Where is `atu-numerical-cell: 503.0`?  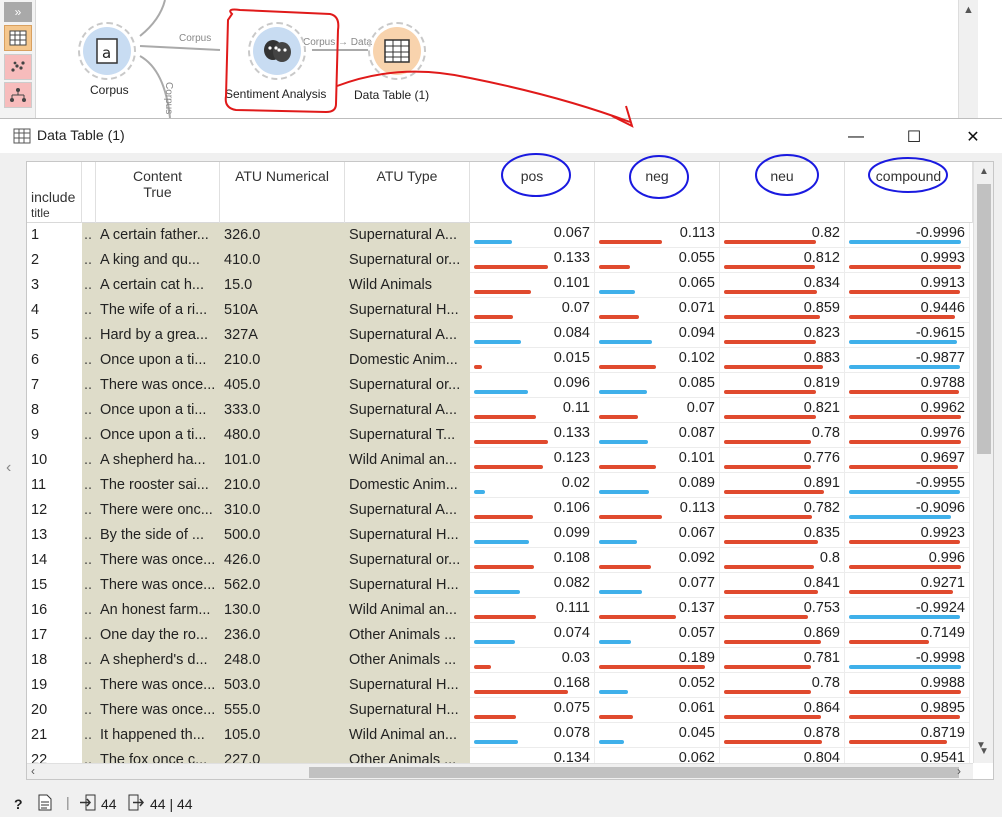 atu-numerical-cell: 503.0 is located at coordinates (282, 685).